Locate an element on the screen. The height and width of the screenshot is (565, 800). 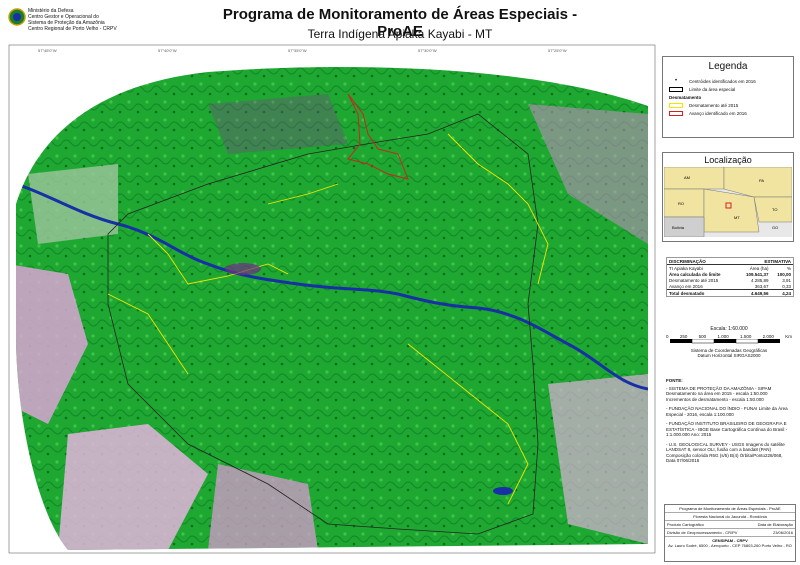
svg-text: 57°30'0"W is located at coordinates (427, 50).